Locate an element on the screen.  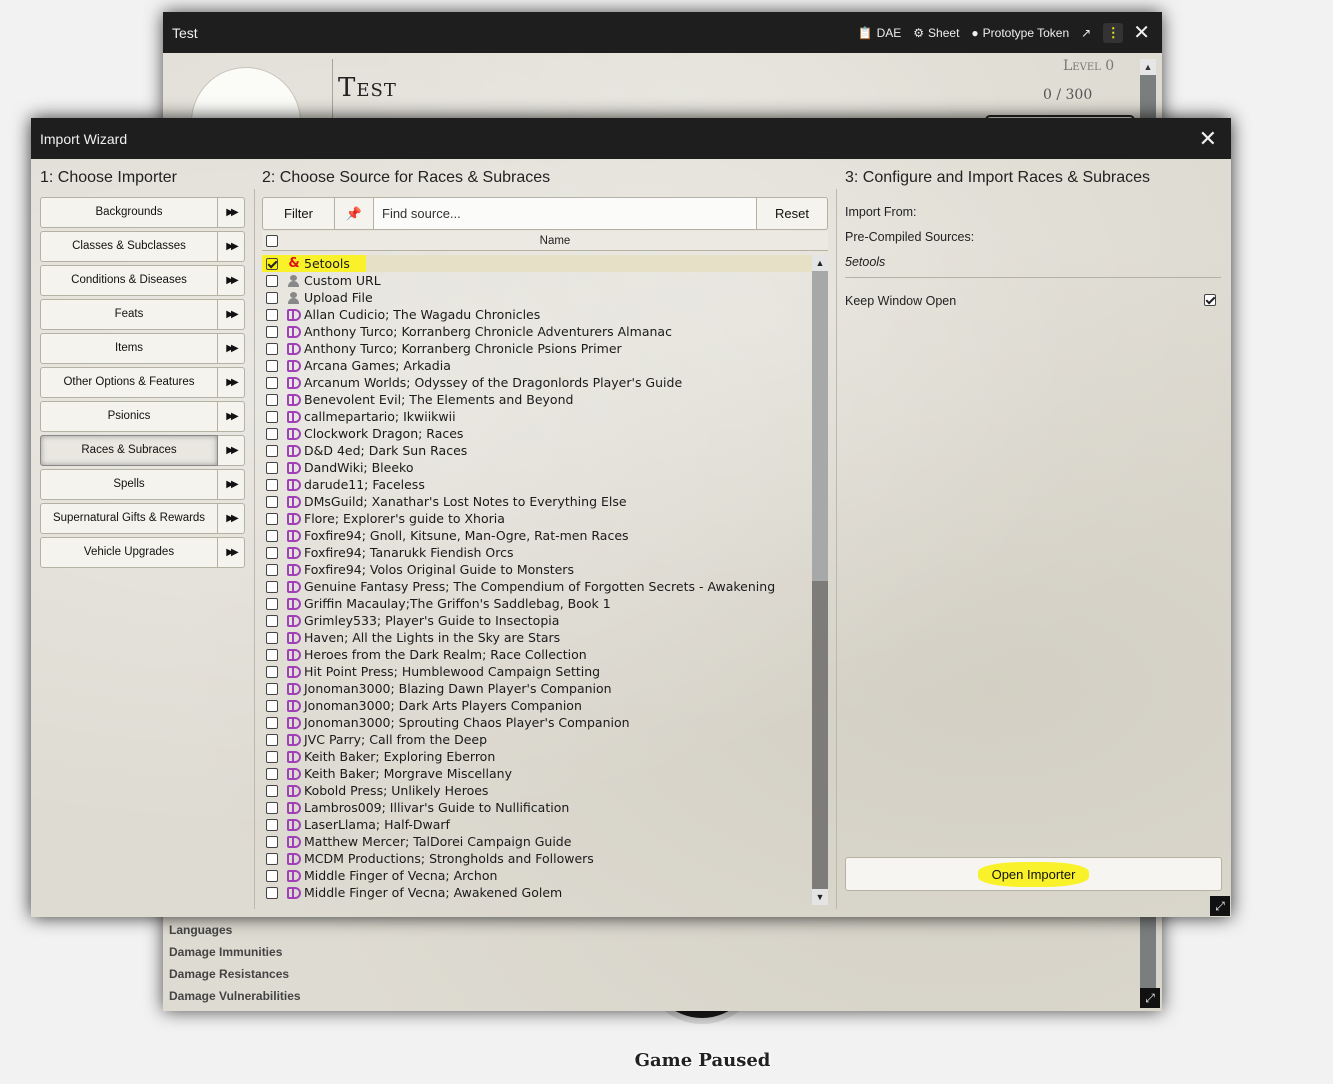
source-list-item: callmepartario; Ikwiikwii is located at coordinates (545, 416).